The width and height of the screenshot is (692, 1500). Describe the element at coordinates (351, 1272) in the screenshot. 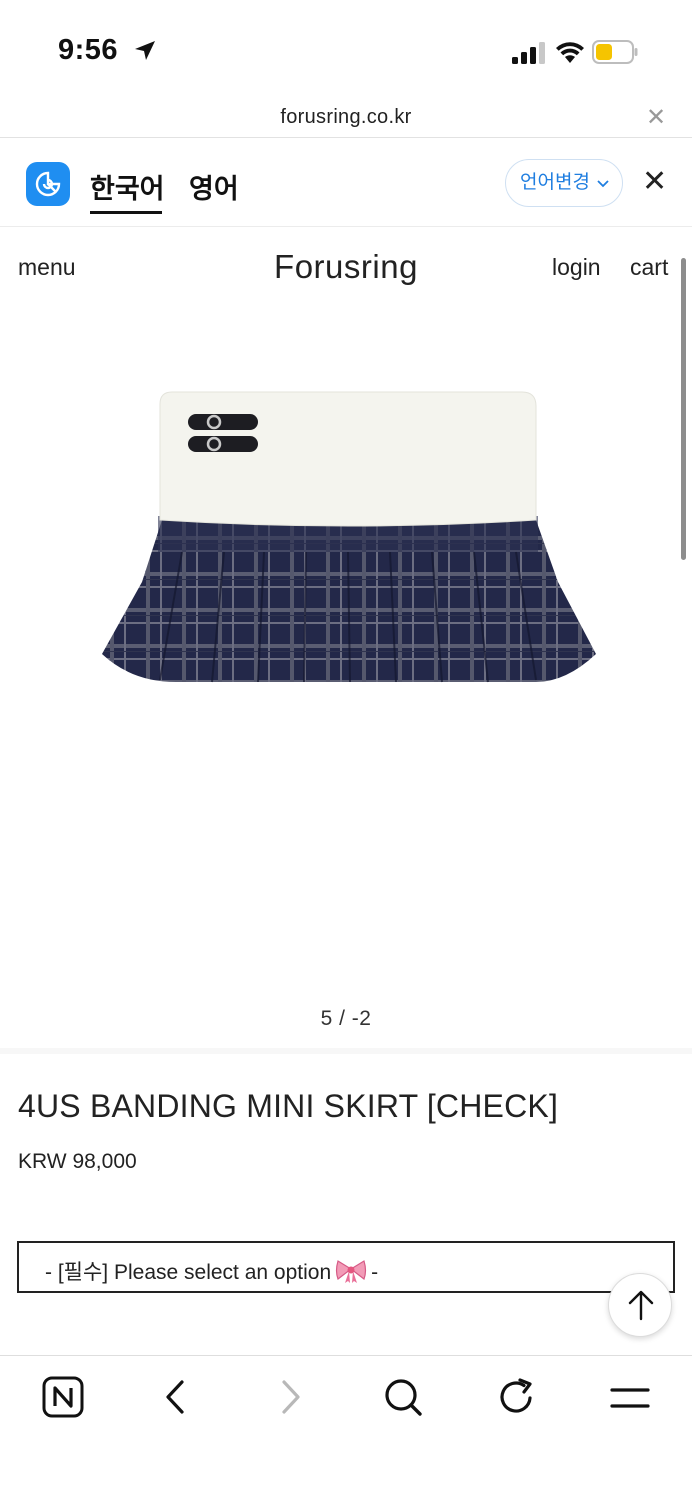

I see `ribbon-icon` at that location.